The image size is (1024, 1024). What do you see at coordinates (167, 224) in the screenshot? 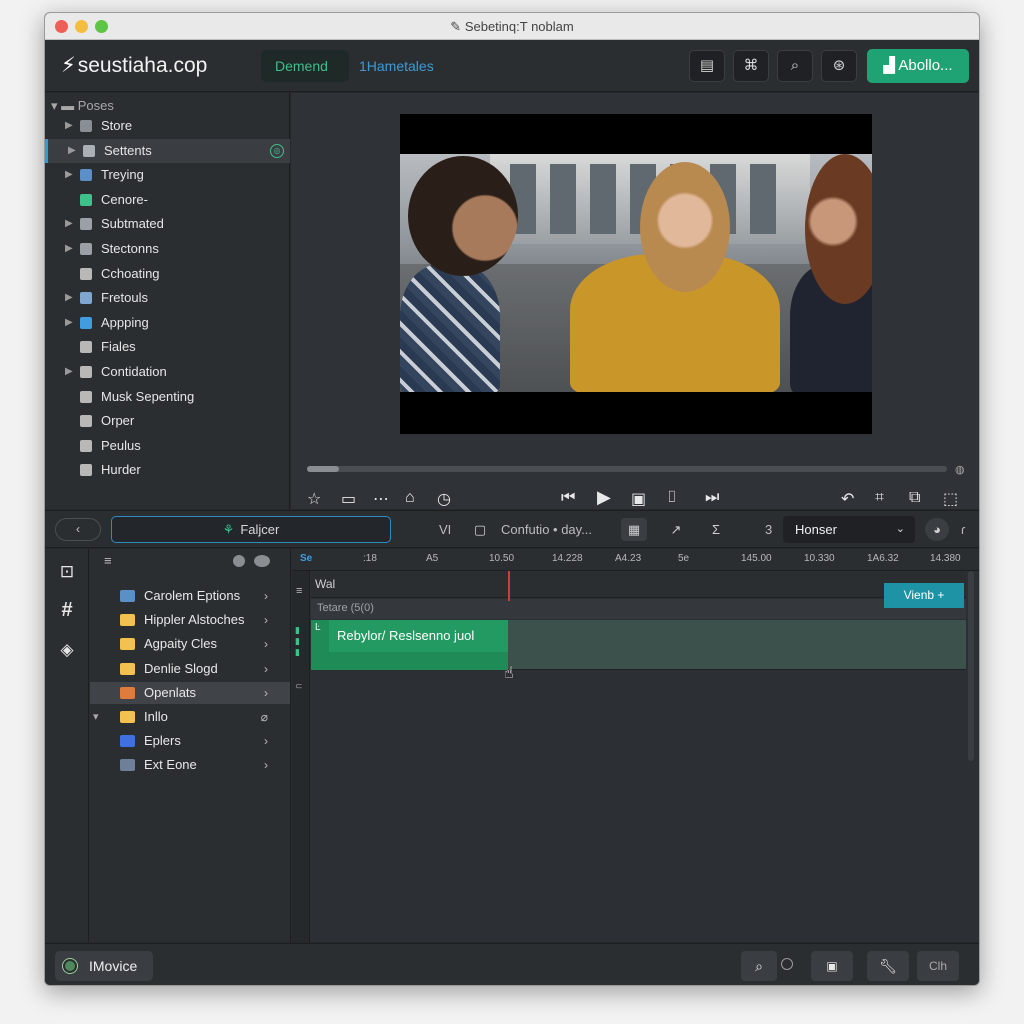
I see `sidebar-item: ▶ Subtmated` at bounding box center [167, 224].